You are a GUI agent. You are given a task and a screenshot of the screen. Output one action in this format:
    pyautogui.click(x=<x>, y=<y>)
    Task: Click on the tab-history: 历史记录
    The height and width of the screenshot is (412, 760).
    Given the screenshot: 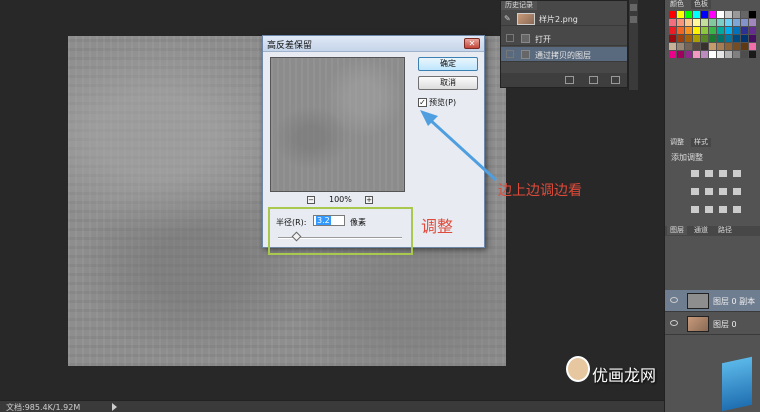 What is the action you would take?
    pyautogui.click(x=519, y=5)
    